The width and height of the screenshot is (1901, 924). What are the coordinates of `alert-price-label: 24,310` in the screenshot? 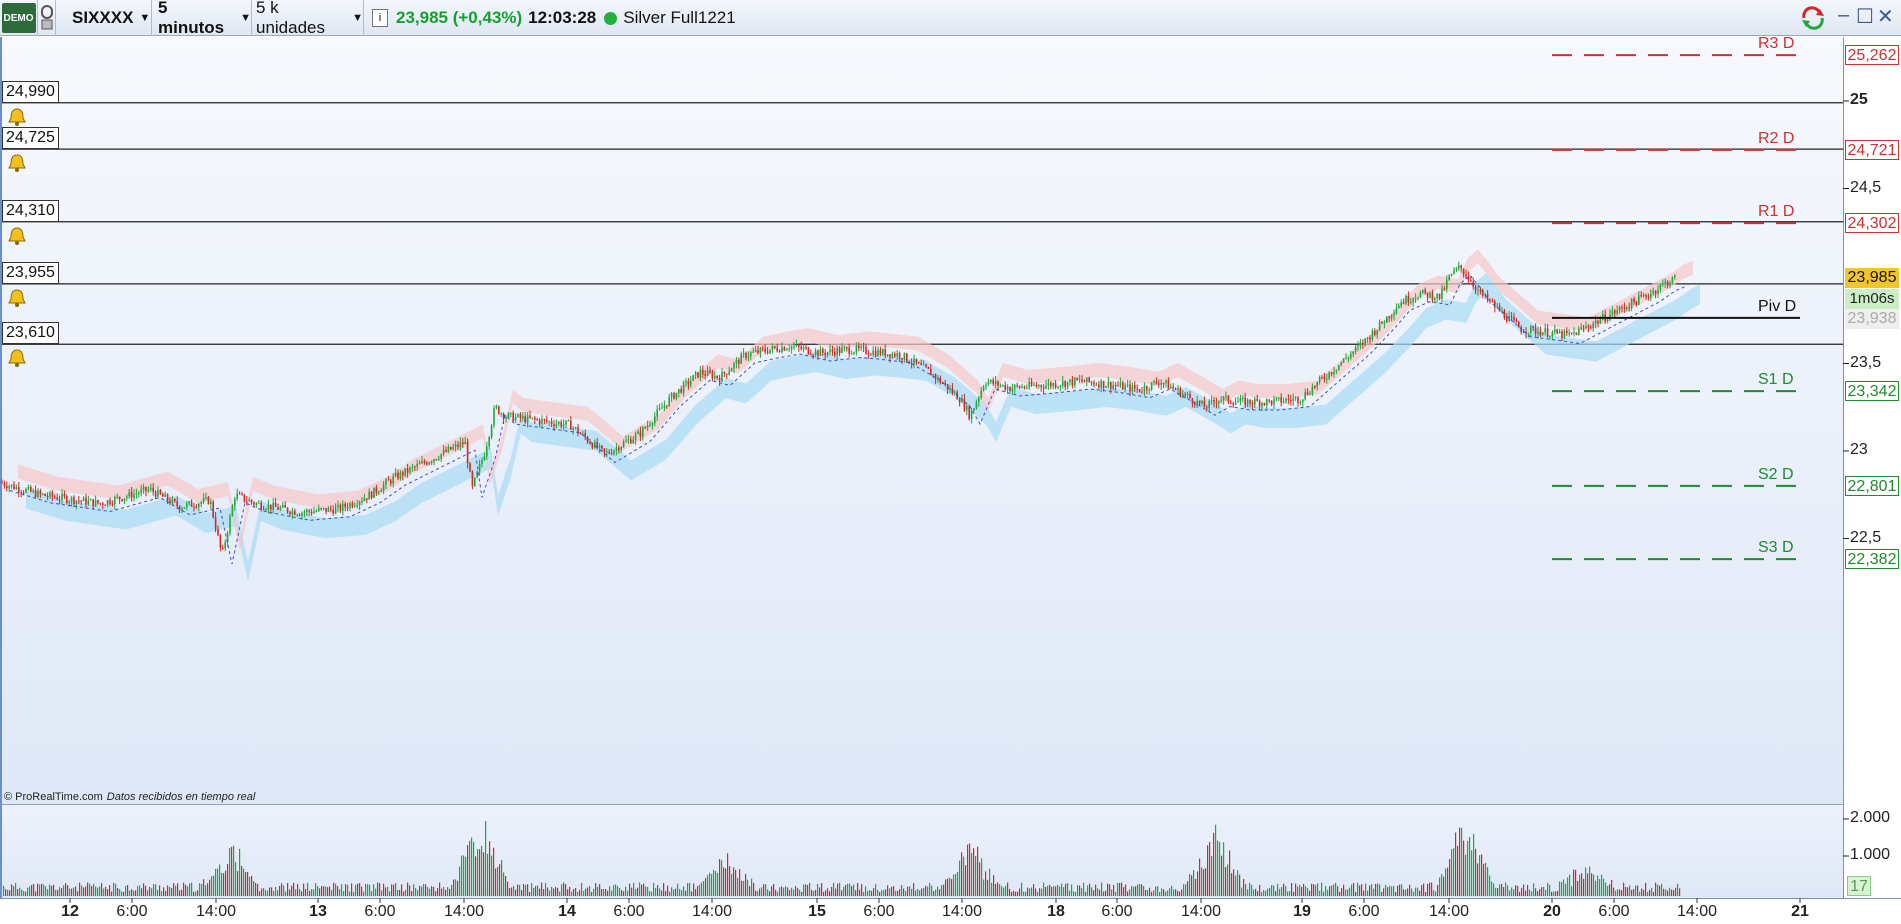 It's located at (30, 210).